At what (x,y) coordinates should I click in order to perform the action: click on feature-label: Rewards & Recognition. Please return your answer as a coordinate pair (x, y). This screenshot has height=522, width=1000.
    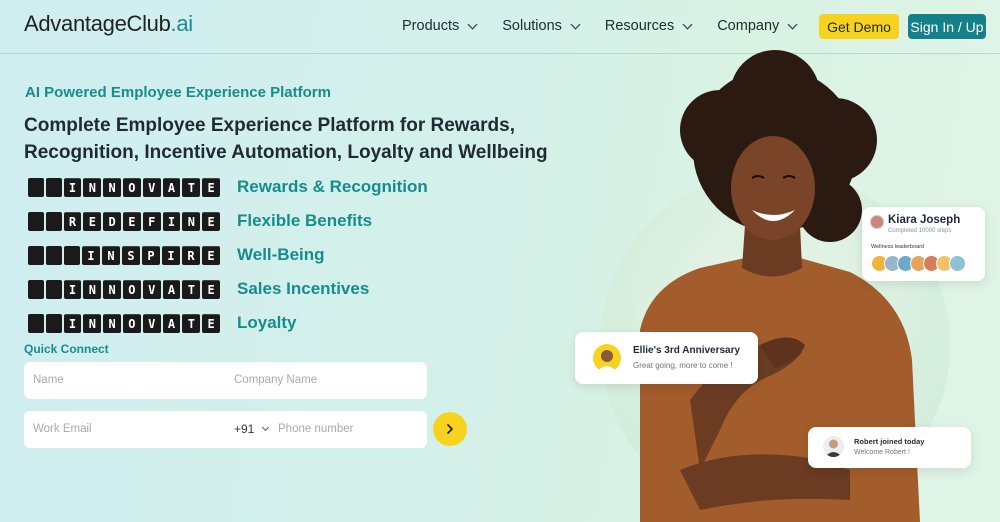
    Looking at the image, I should click on (332, 186).